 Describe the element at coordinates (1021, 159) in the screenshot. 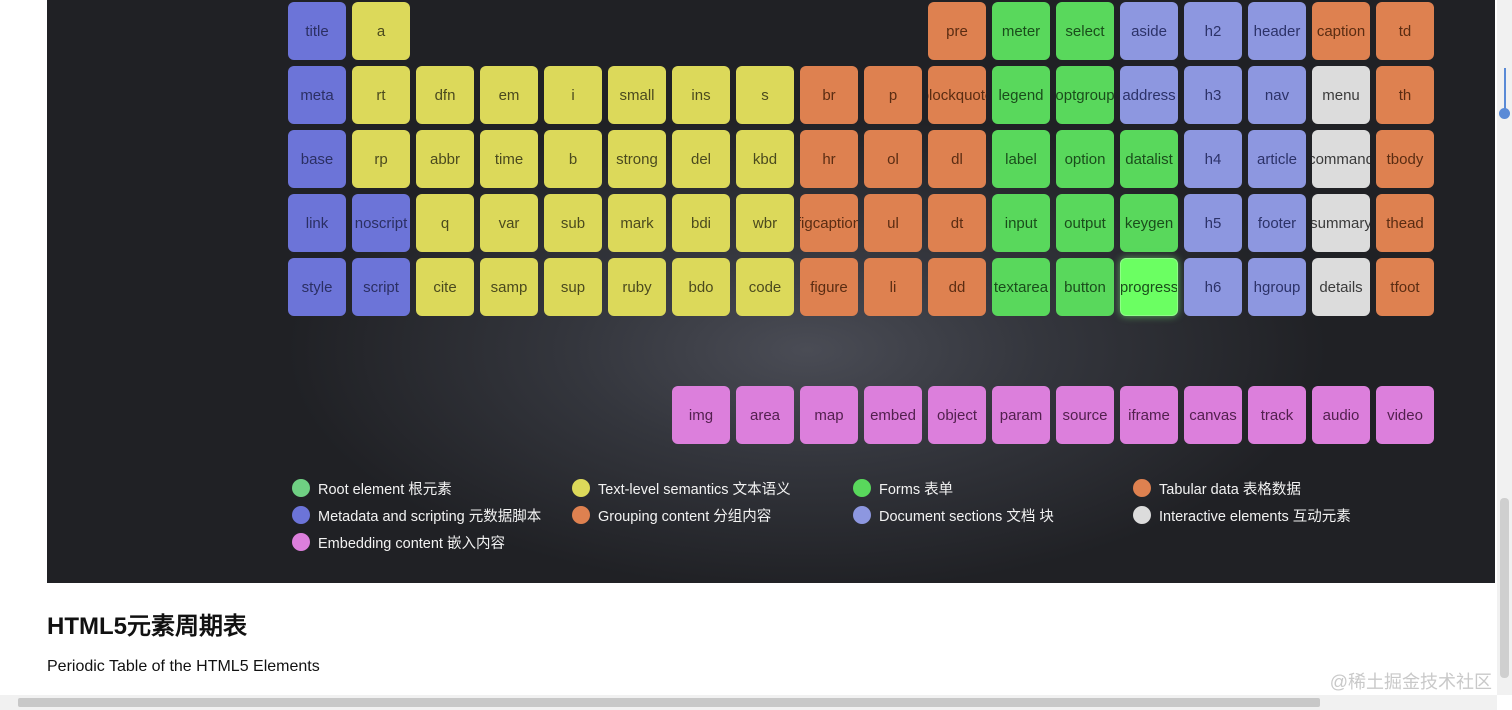

I see `element-tile-label: label` at that location.